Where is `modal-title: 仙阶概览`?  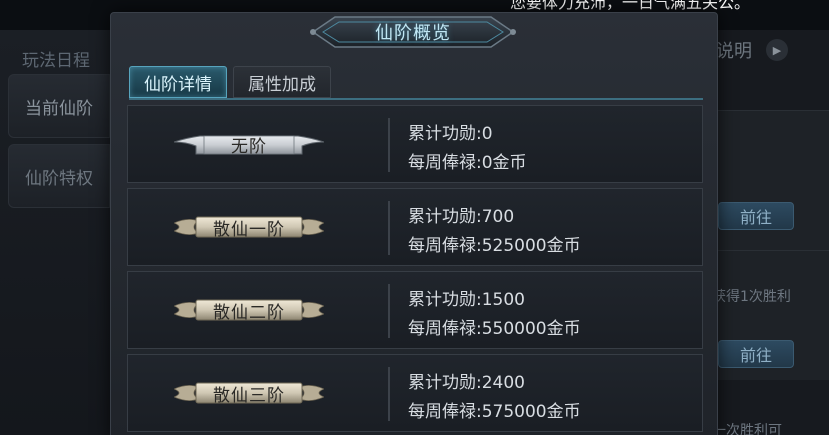
modal-title: 仙阶概览 is located at coordinates (413, 33).